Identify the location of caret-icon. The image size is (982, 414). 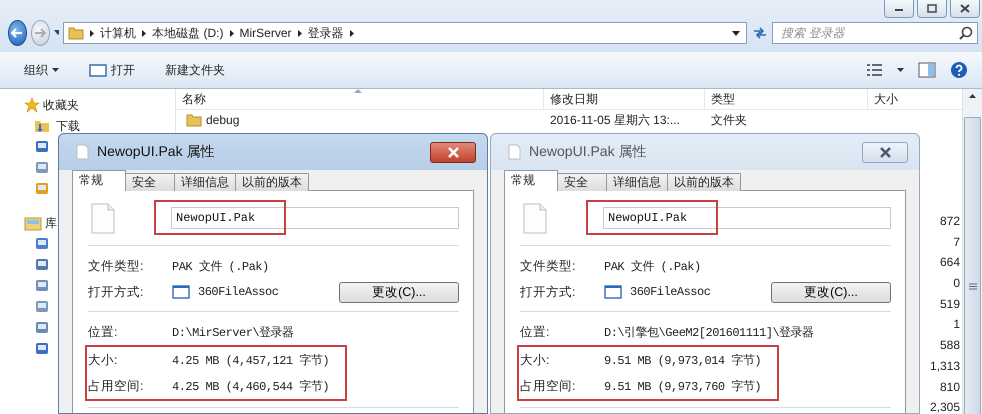
(55, 70).